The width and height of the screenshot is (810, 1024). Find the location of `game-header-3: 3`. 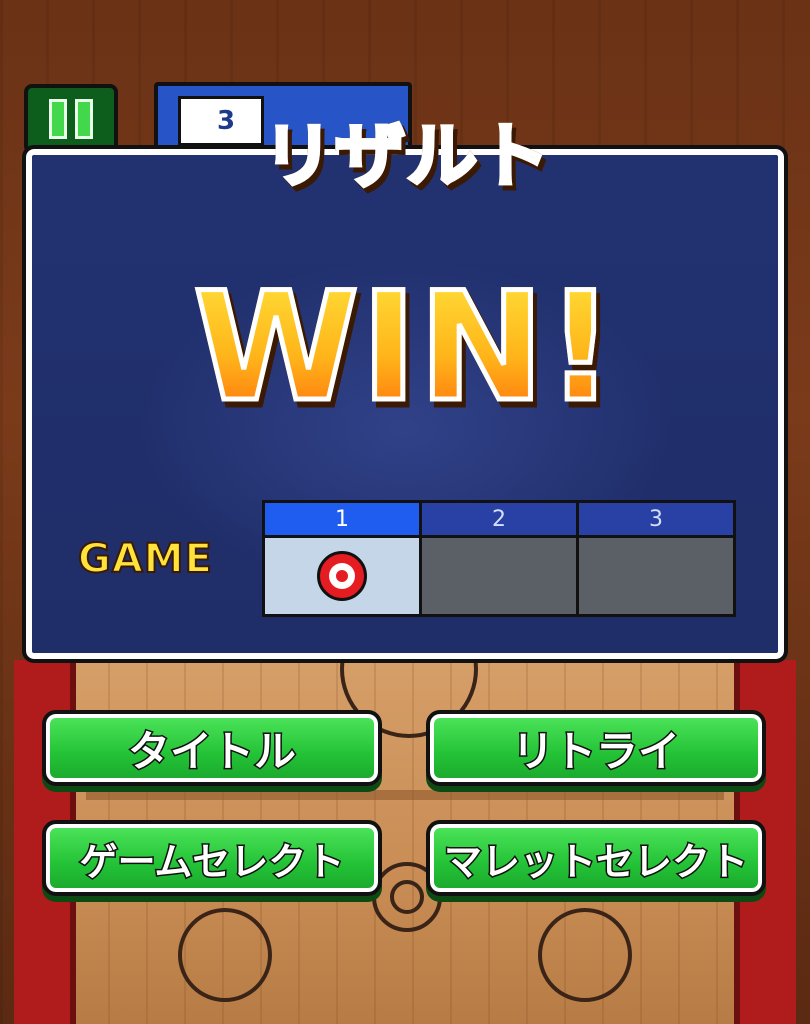

game-header-3: 3 is located at coordinates (656, 519).